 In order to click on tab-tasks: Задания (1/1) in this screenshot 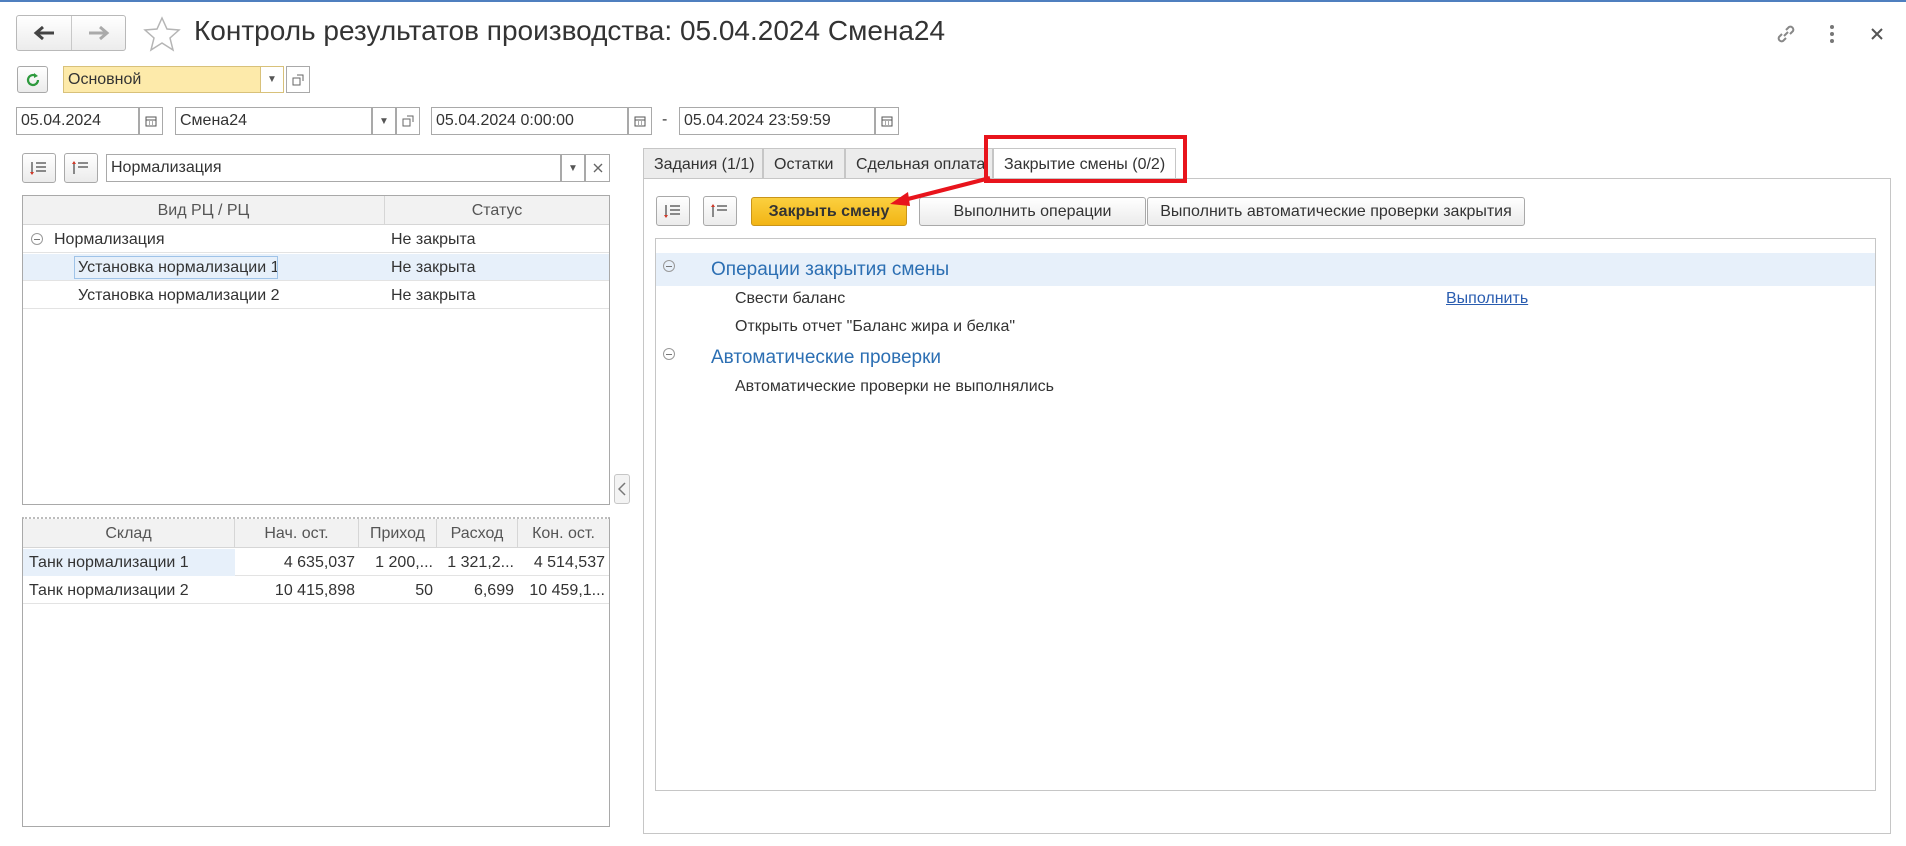, I will do `click(703, 163)`.